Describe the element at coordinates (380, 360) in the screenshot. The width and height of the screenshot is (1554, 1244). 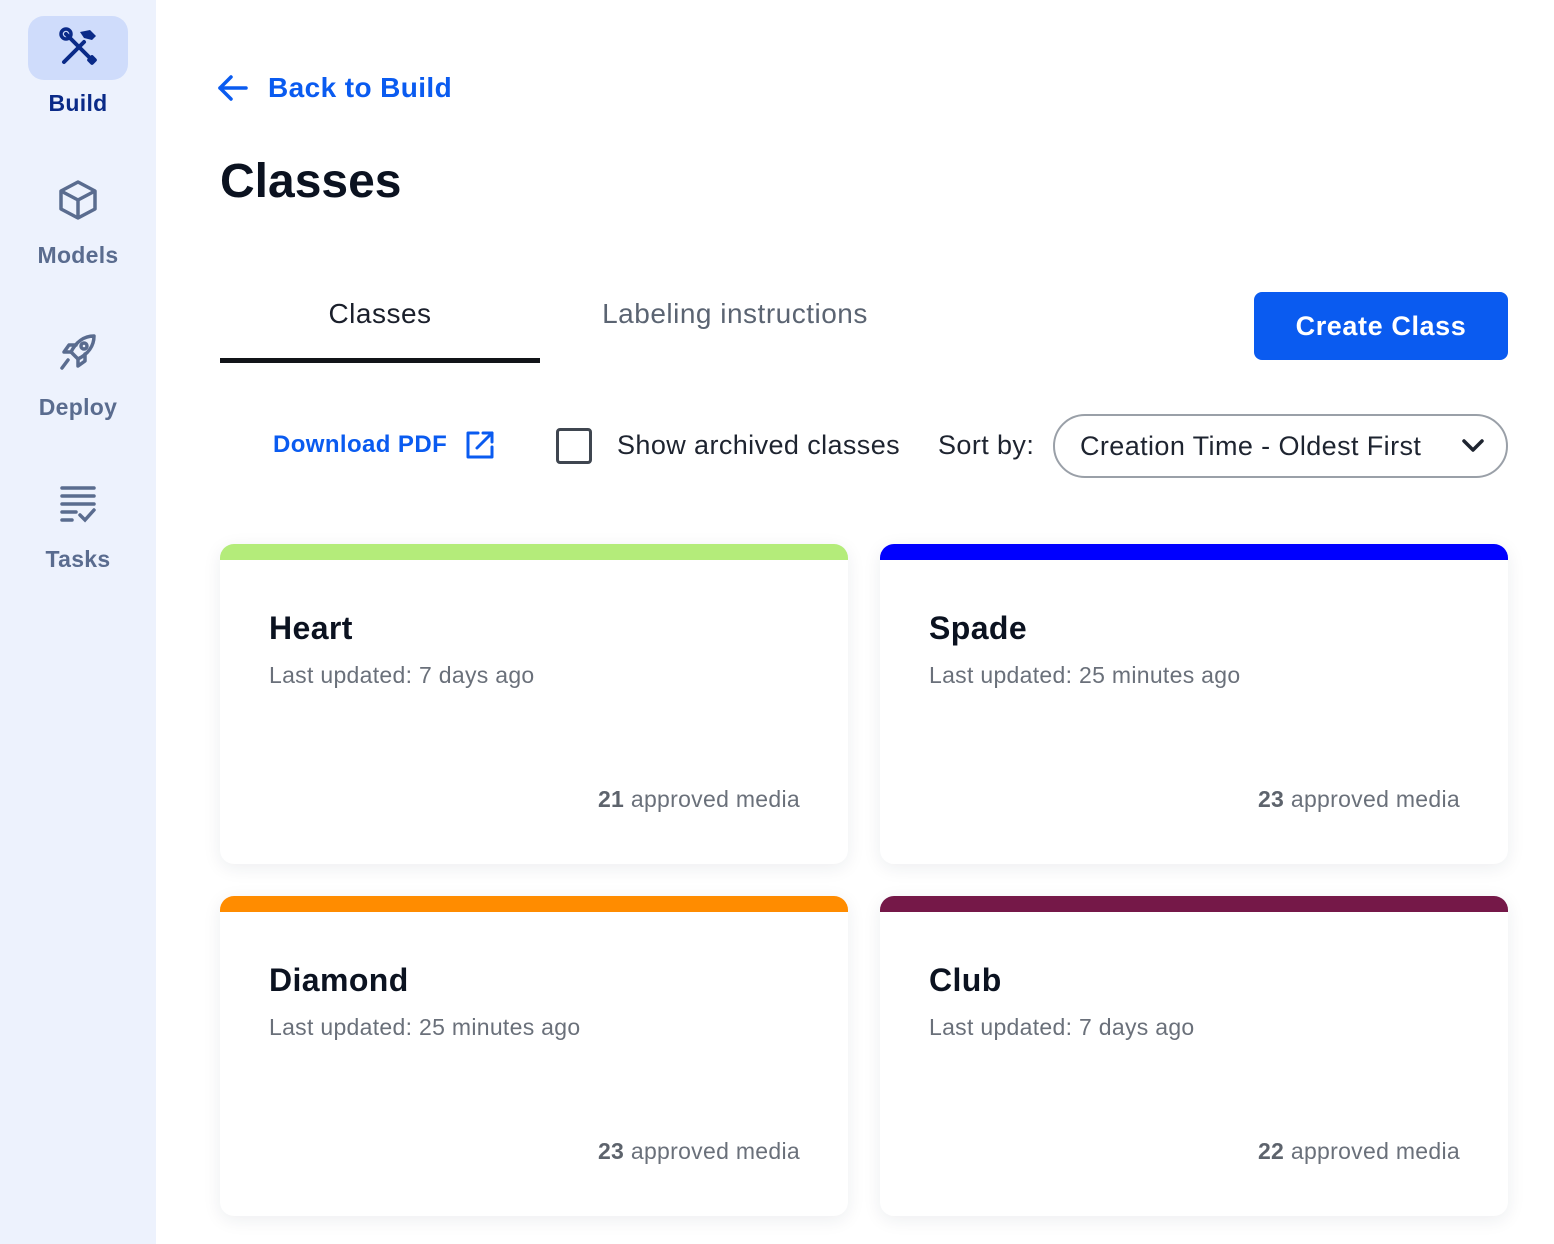
I see `active-tab-indicator` at that location.